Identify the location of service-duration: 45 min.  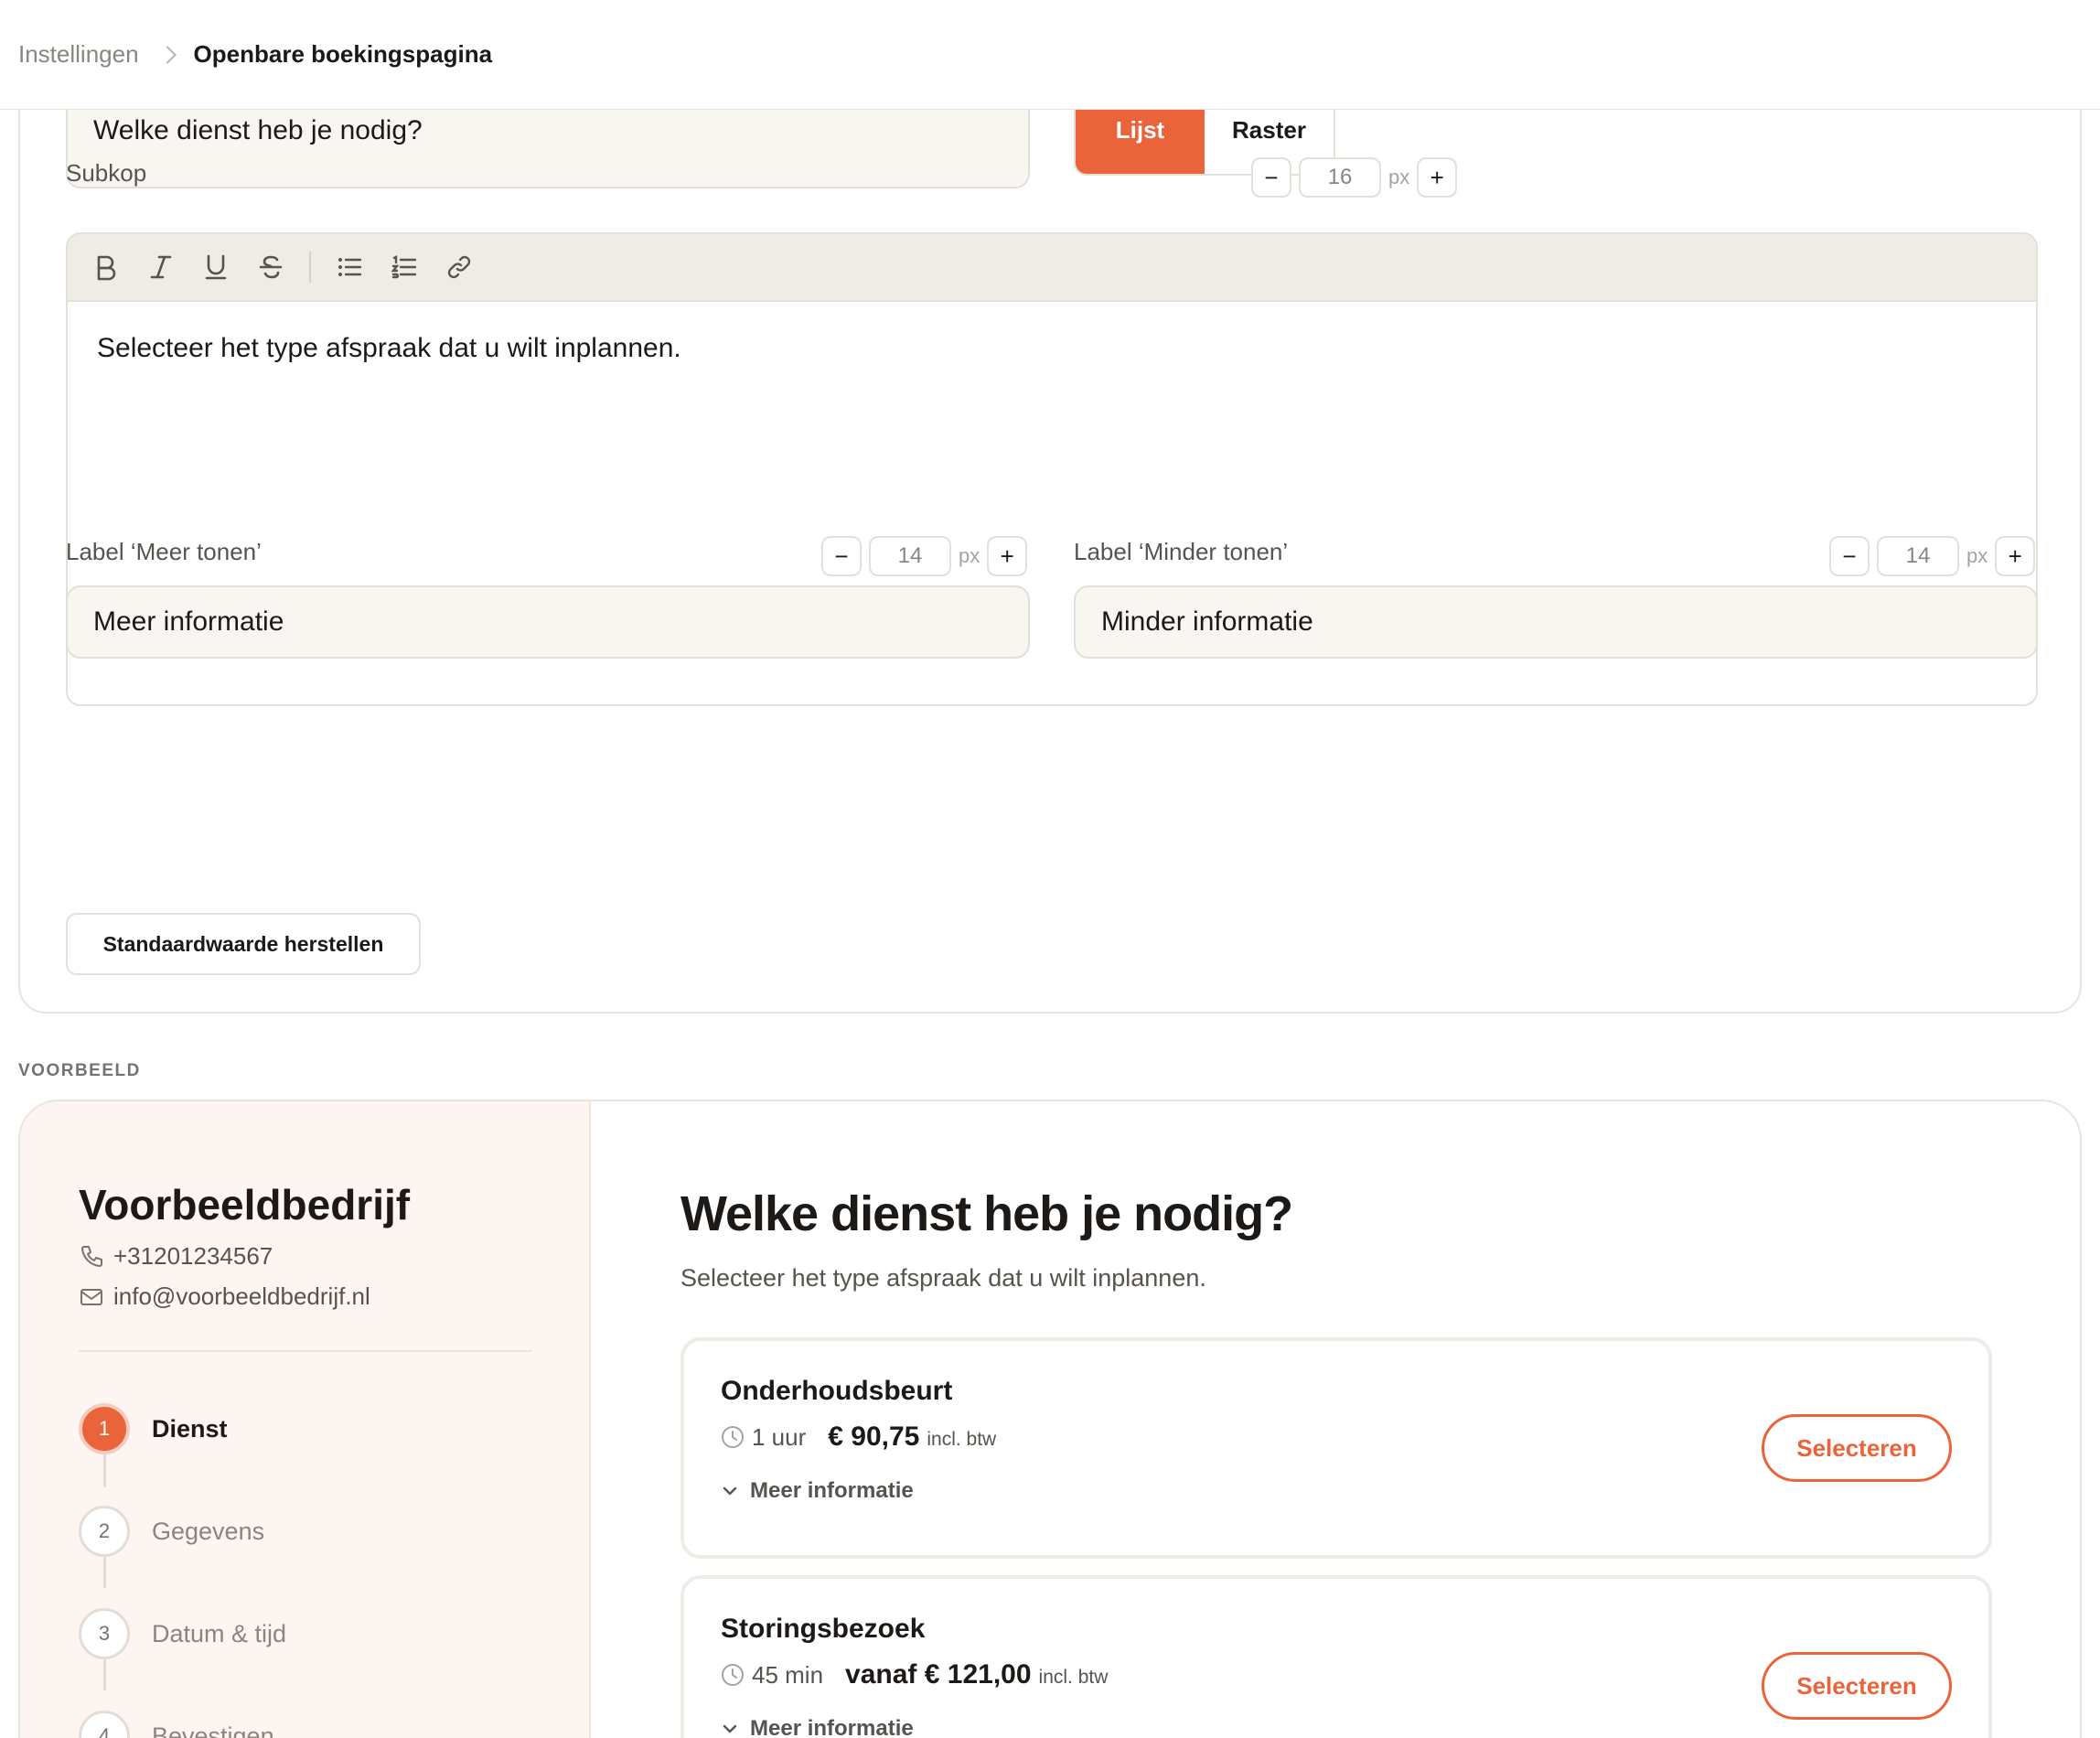
(788, 1675).